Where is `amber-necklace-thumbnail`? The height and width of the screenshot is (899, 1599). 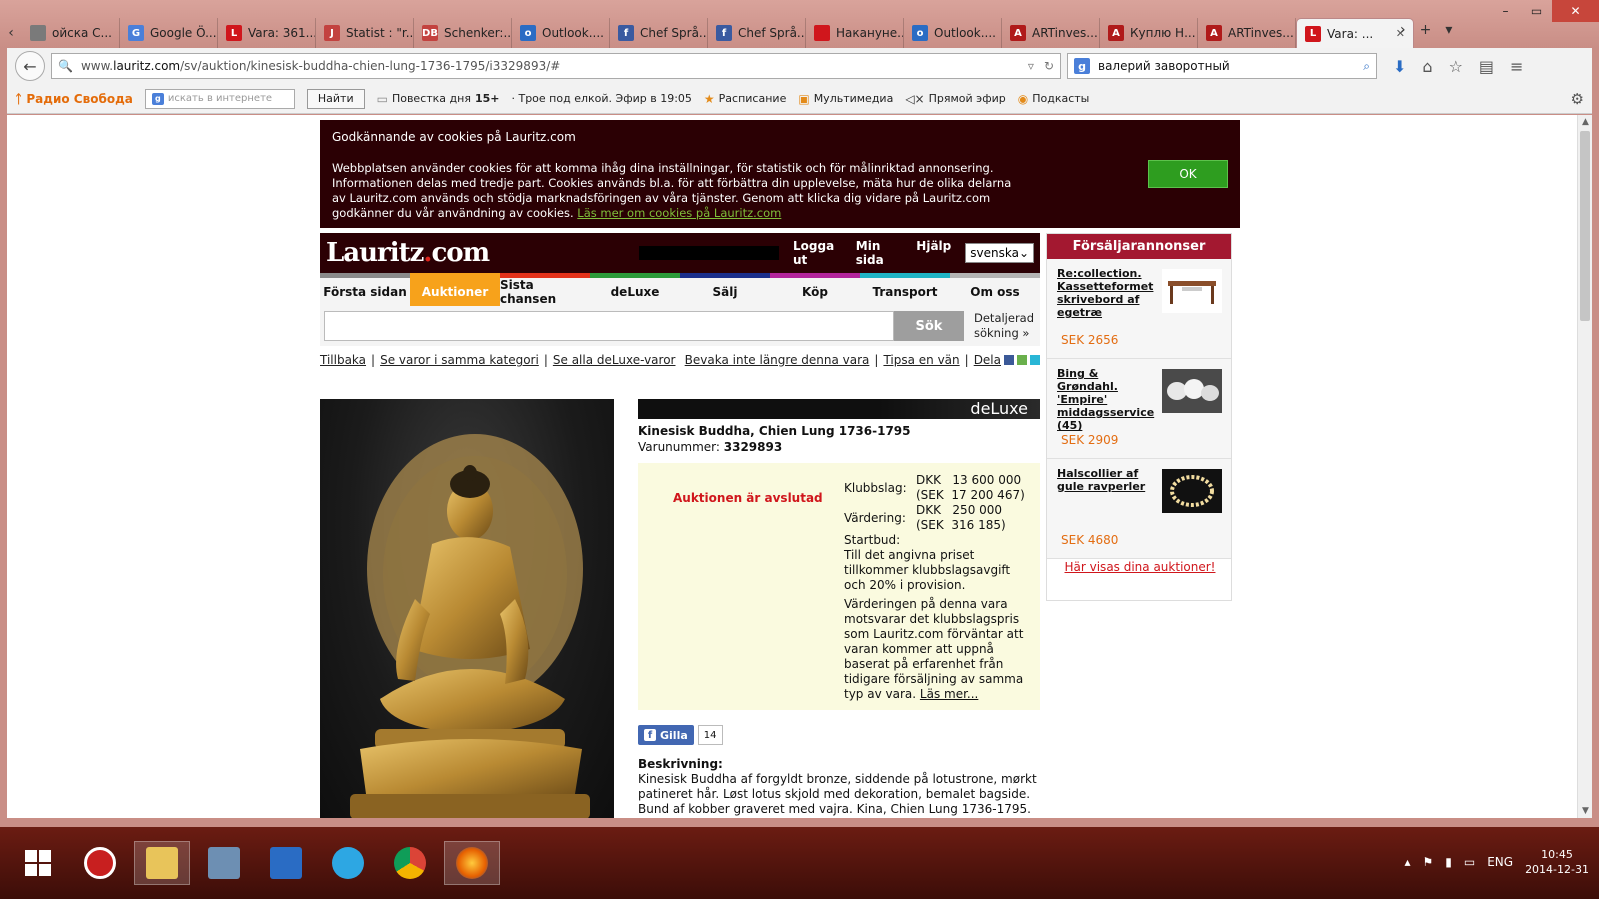 amber-necklace-thumbnail is located at coordinates (1192, 491).